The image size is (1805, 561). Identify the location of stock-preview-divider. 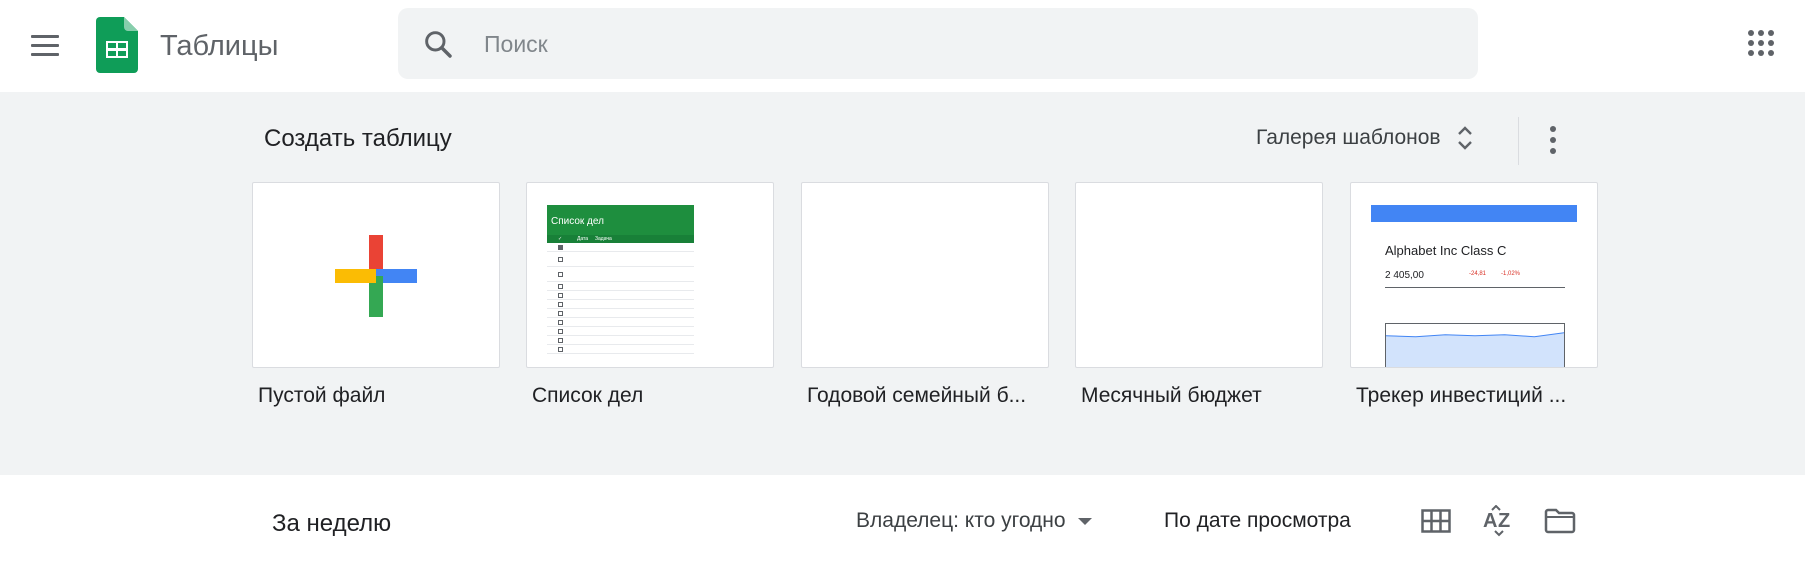
(1475, 287).